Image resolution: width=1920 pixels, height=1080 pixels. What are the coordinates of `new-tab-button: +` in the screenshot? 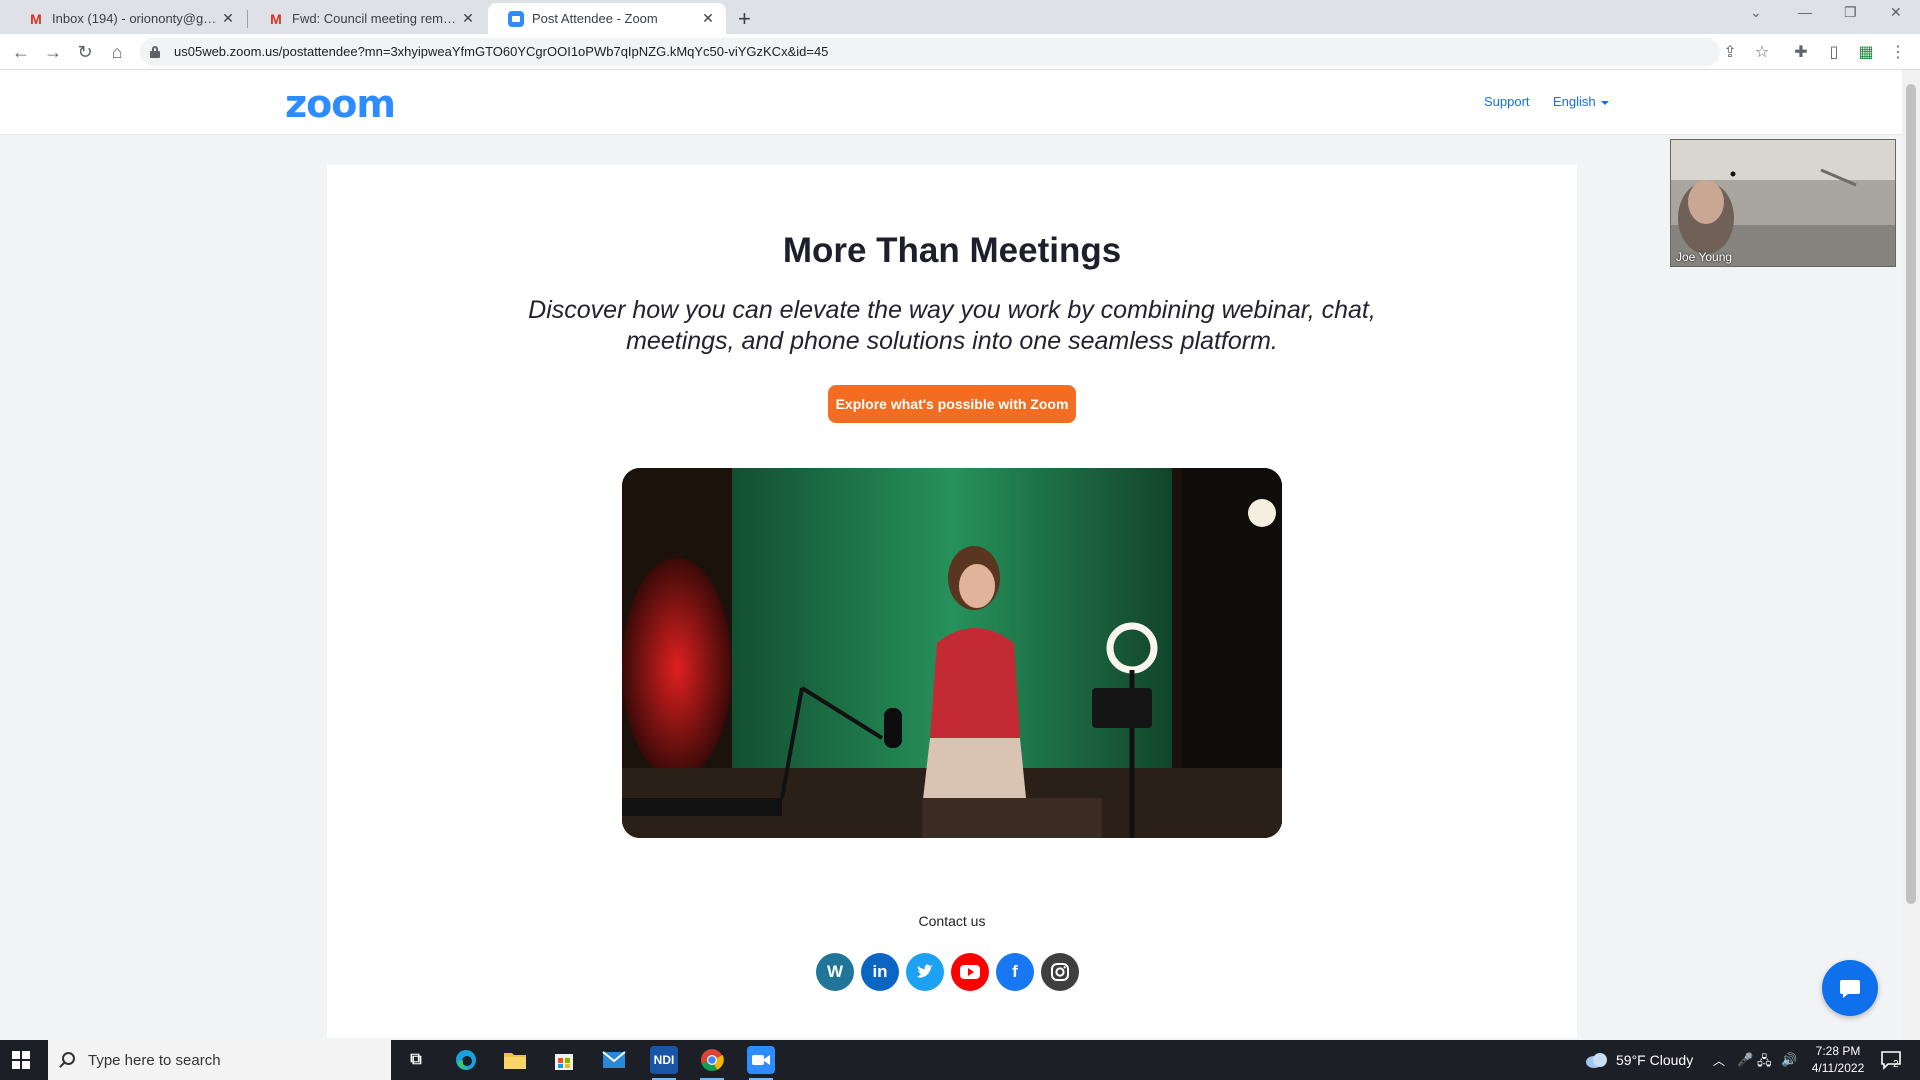 It's located at (744, 19).